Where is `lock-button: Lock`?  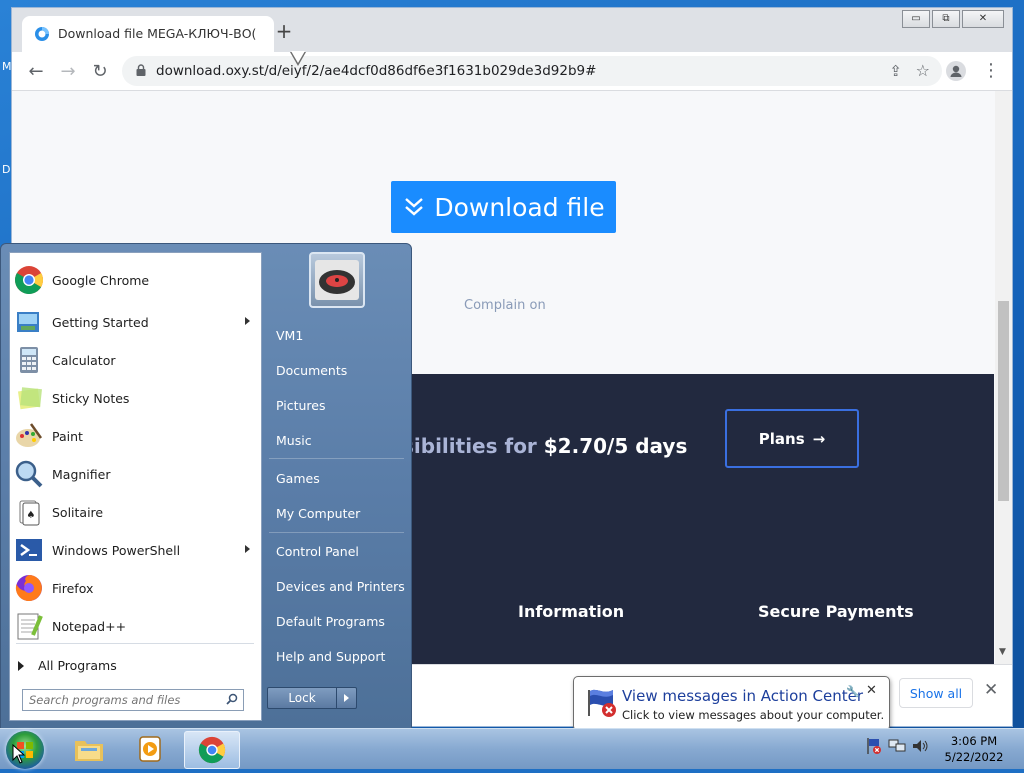 lock-button: Lock is located at coordinates (312, 698).